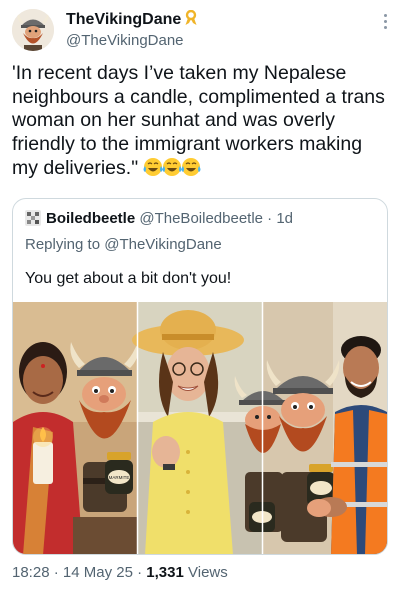 The width and height of the screenshot is (400, 600). I want to click on author-avatar, so click(33, 30).